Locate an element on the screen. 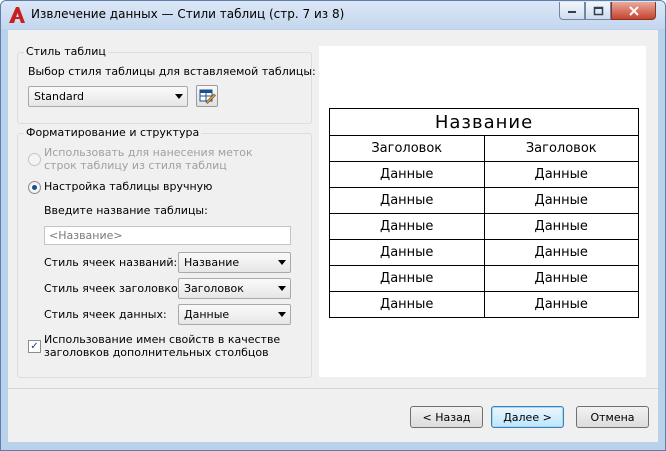 The width and height of the screenshot is (666, 451). radio-manual-setup is located at coordinates (34, 187).